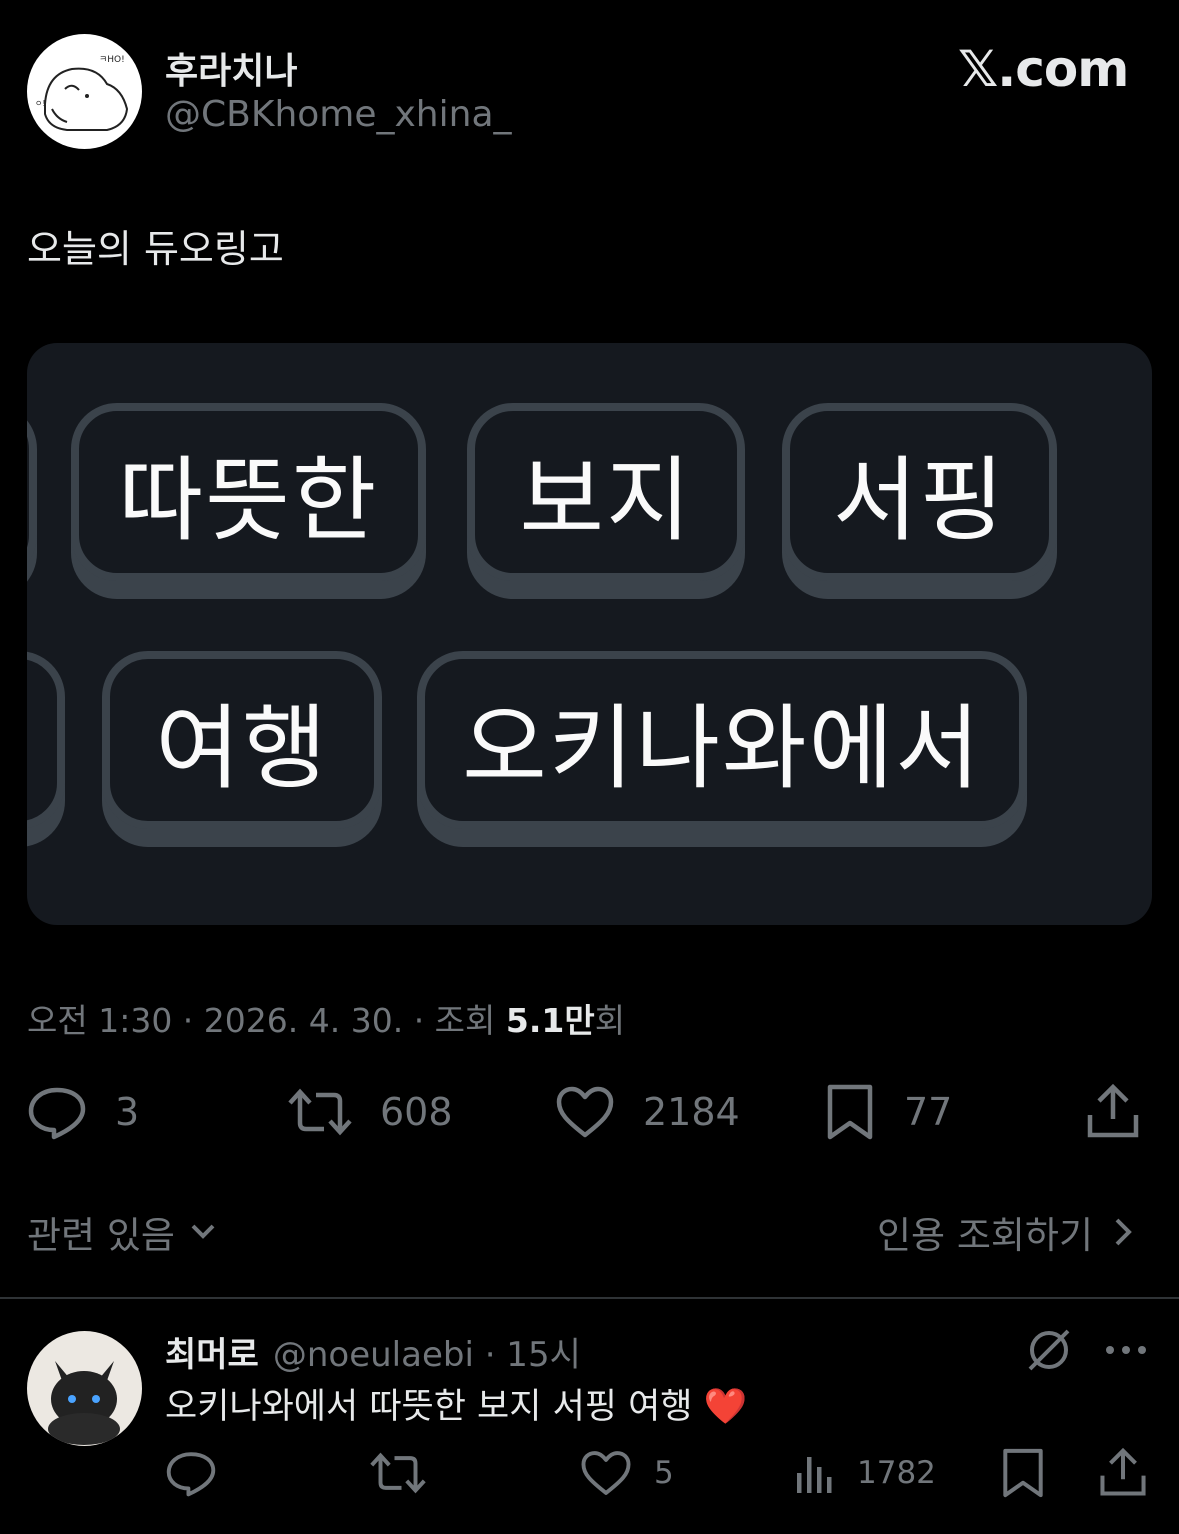 Image resolution: width=1179 pixels, height=1534 pixels. What do you see at coordinates (589, 1298) in the screenshot?
I see `divider` at bounding box center [589, 1298].